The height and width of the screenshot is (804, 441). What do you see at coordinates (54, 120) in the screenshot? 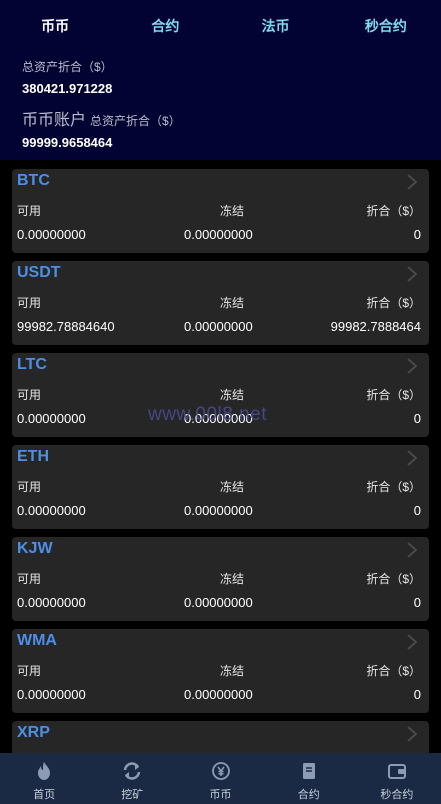
I see `account-label: 币币账户` at bounding box center [54, 120].